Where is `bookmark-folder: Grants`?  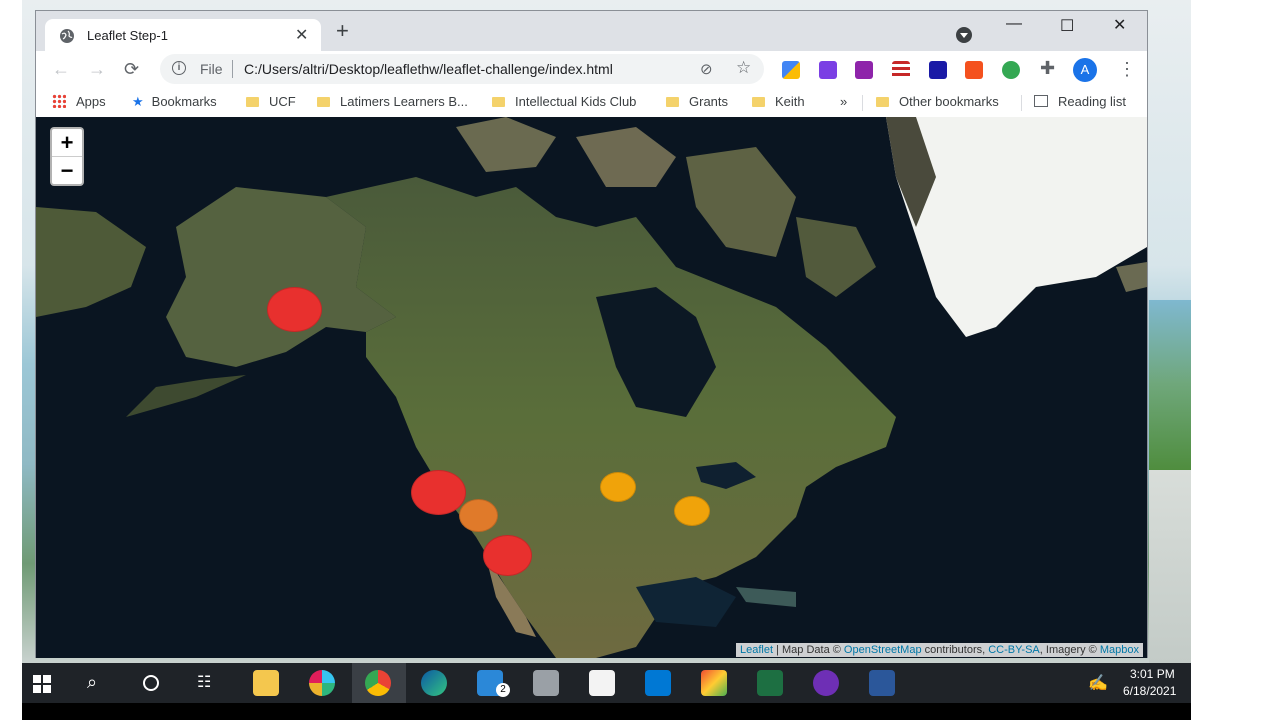
bookmark-folder: Grants is located at coordinates (697, 101).